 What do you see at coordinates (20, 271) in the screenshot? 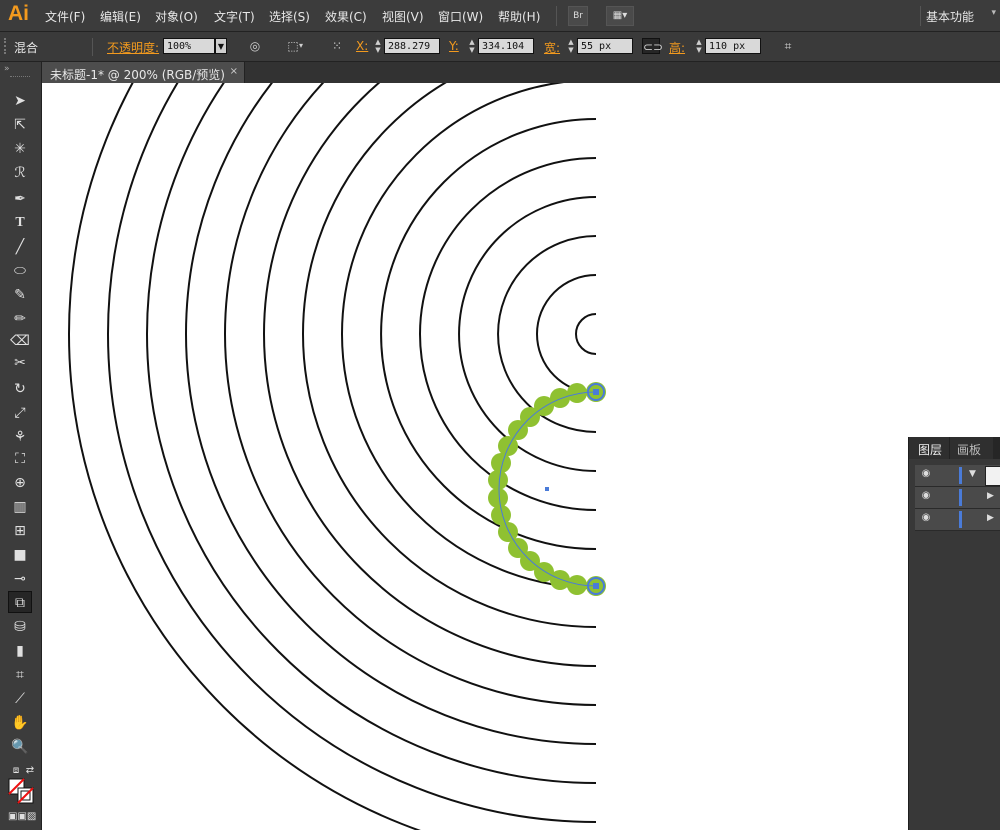
I see `ellipse-tool-icon: ⬭` at bounding box center [20, 271].